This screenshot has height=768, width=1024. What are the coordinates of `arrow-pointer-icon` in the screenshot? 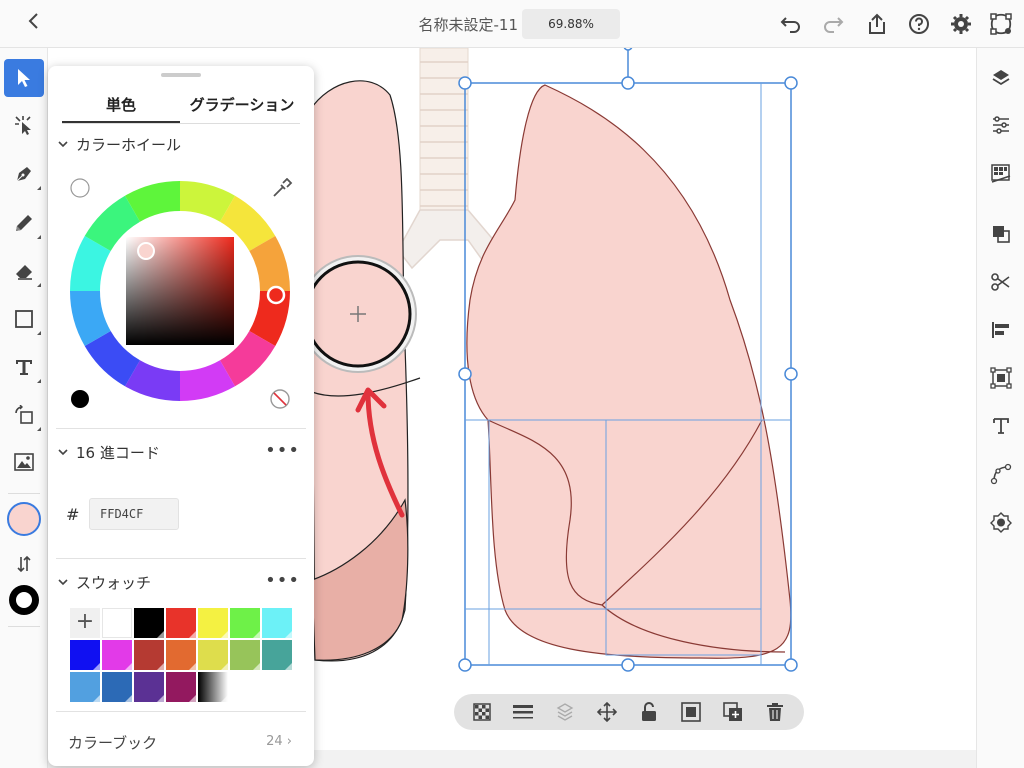 It's located at (24, 78).